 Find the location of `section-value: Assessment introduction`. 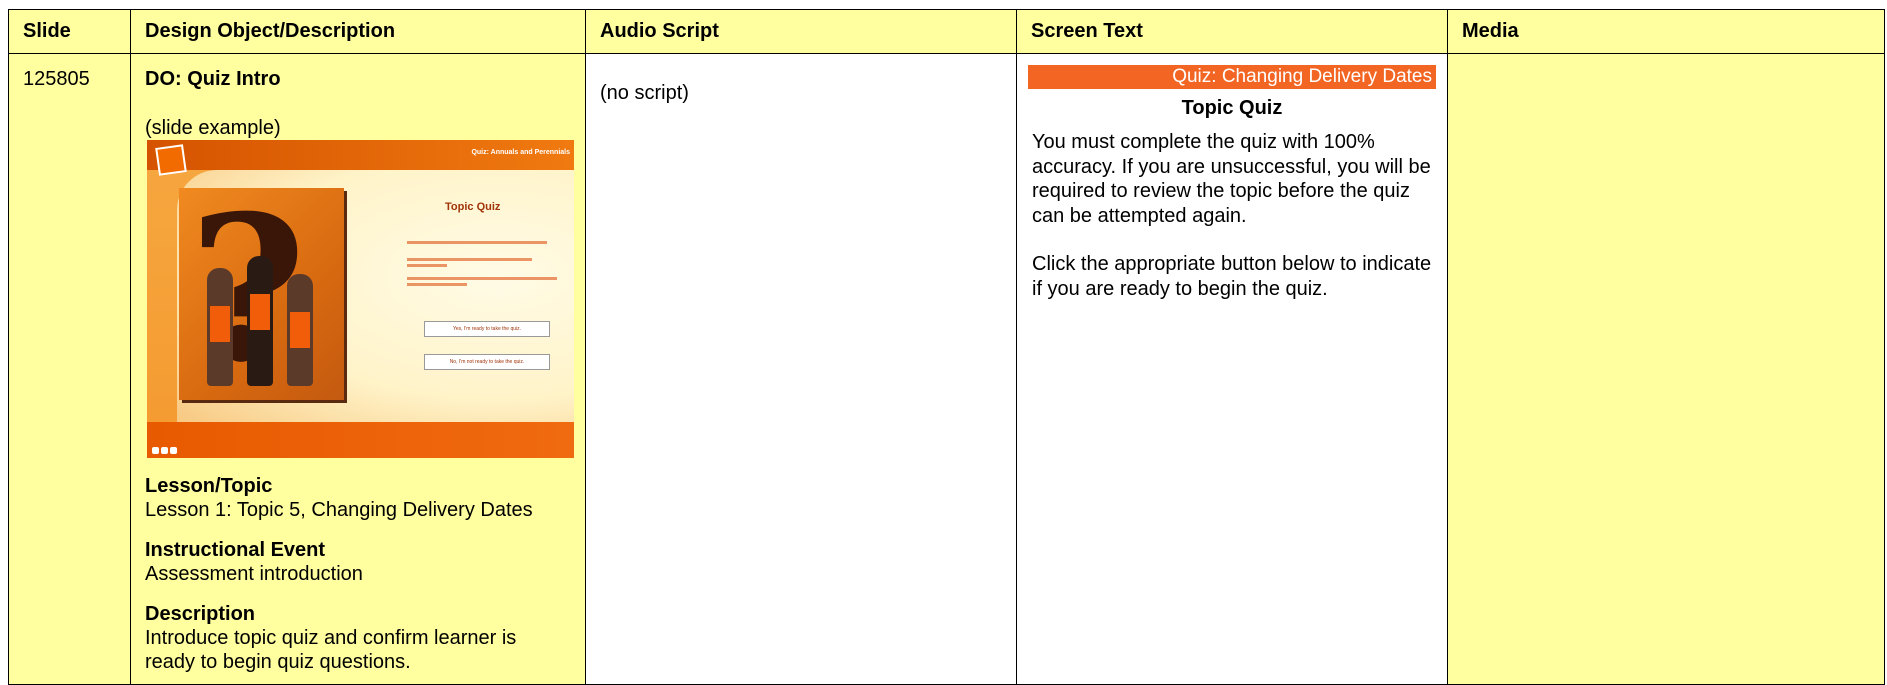

section-value: Assessment introduction is located at coordinates (254, 574).